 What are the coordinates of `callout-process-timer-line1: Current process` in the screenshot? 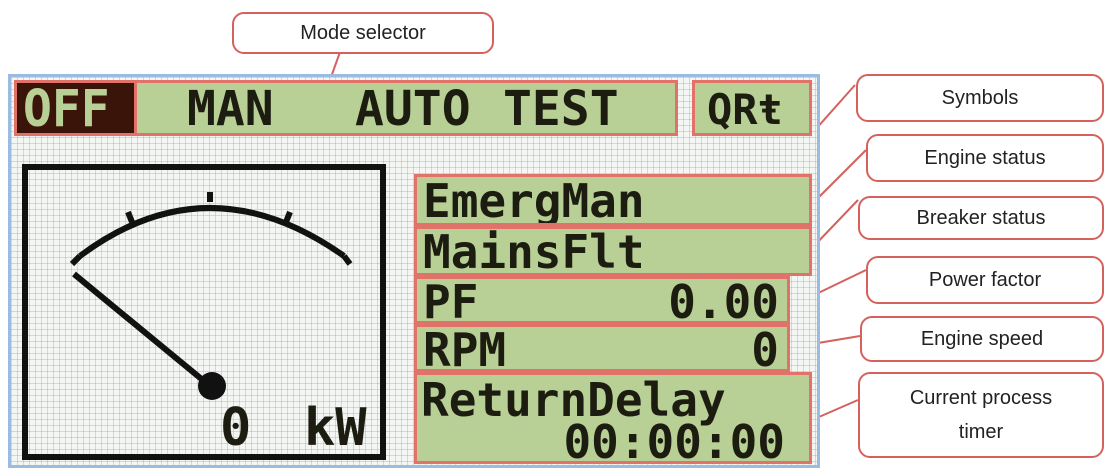 It's located at (981, 398).